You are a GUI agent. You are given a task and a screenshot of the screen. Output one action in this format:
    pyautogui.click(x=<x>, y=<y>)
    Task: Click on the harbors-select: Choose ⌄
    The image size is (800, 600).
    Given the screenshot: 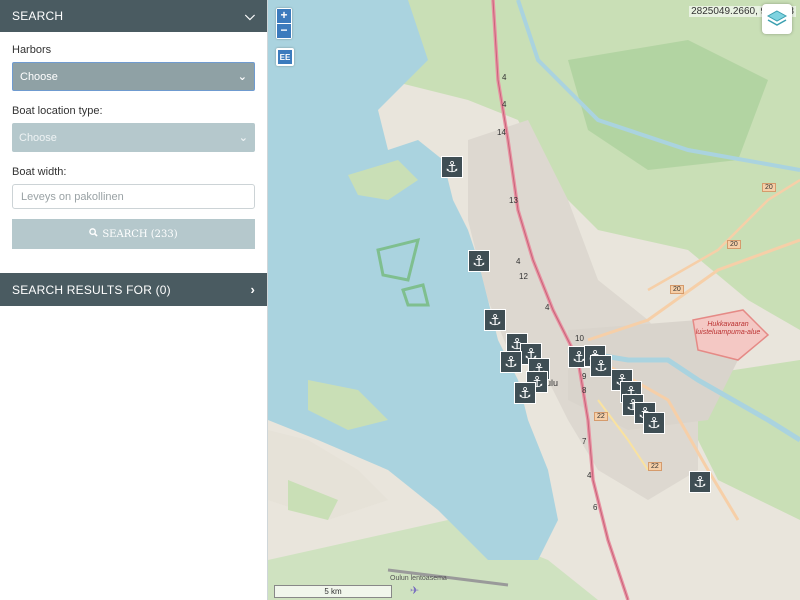 What is the action you would take?
    pyautogui.click(x=133, y=76)
    